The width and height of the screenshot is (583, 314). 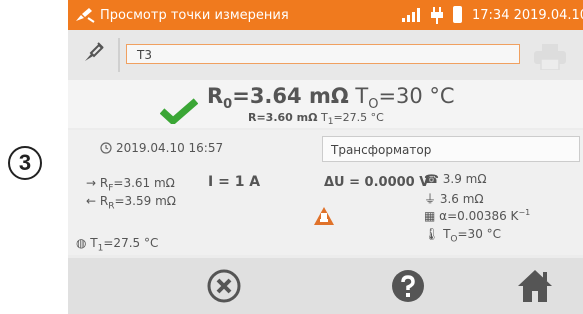 I want to click on alpha-value: α=0.00386 K, so click(x=479, y=216).